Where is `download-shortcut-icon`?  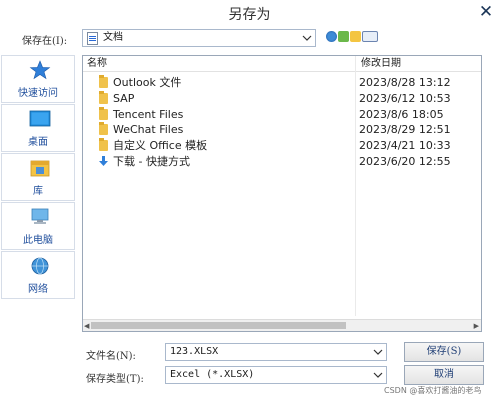
download-shortcut-icon is located at coordinates (103, 161).